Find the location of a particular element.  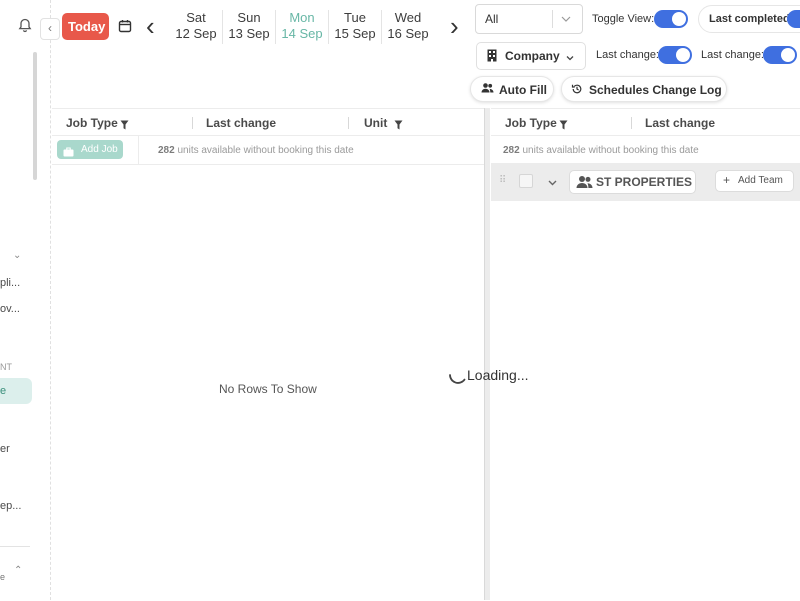

drag-handle-icon: ⠿ is located at coordinates (502, 180).